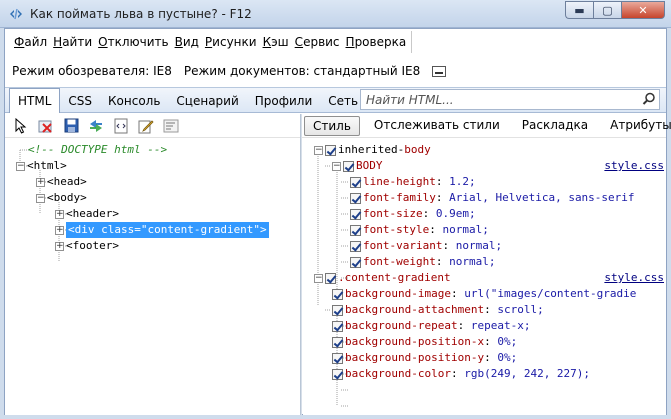  I want to click on dom-source-button, so click(121, 126).